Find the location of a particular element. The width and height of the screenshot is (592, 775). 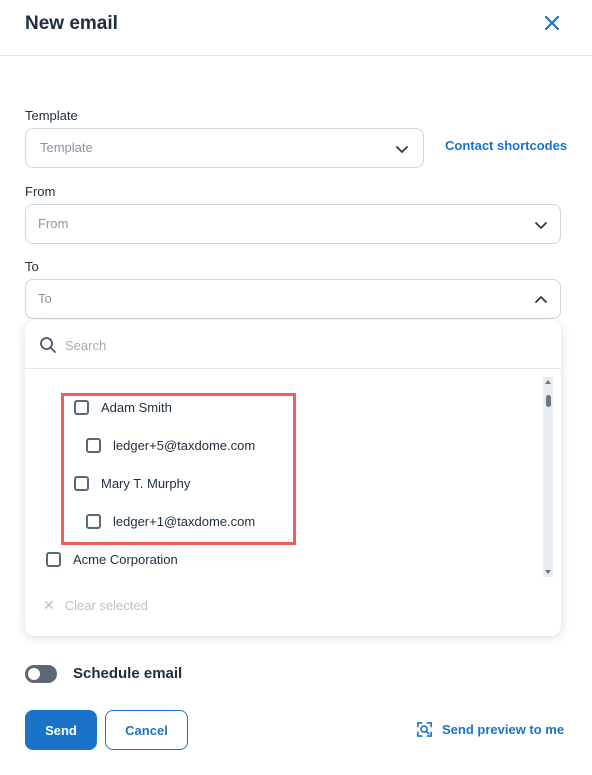

from-placeholder: From is located at coordinates (53, 223).